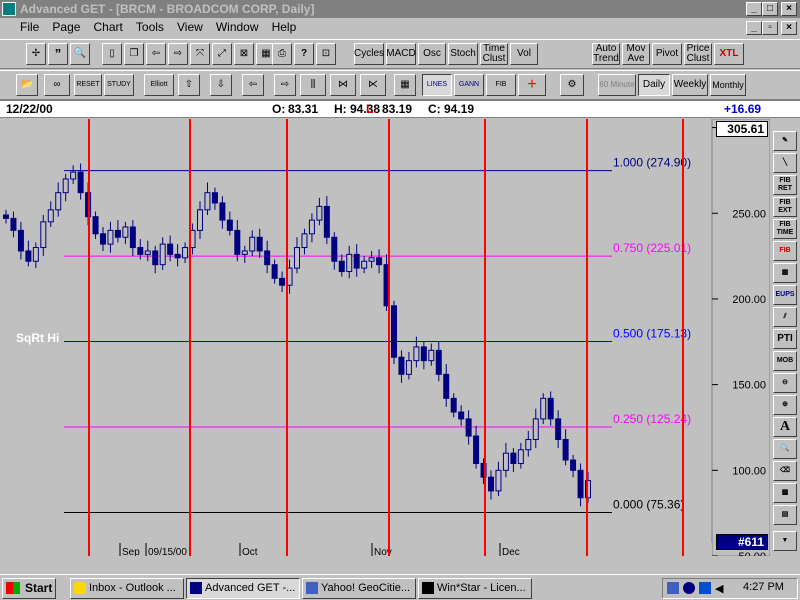  What do you see at coordinates (80, 54) in the screenshot?
I see `zoom-icon: 🔍` at bounding box center [80, 54].